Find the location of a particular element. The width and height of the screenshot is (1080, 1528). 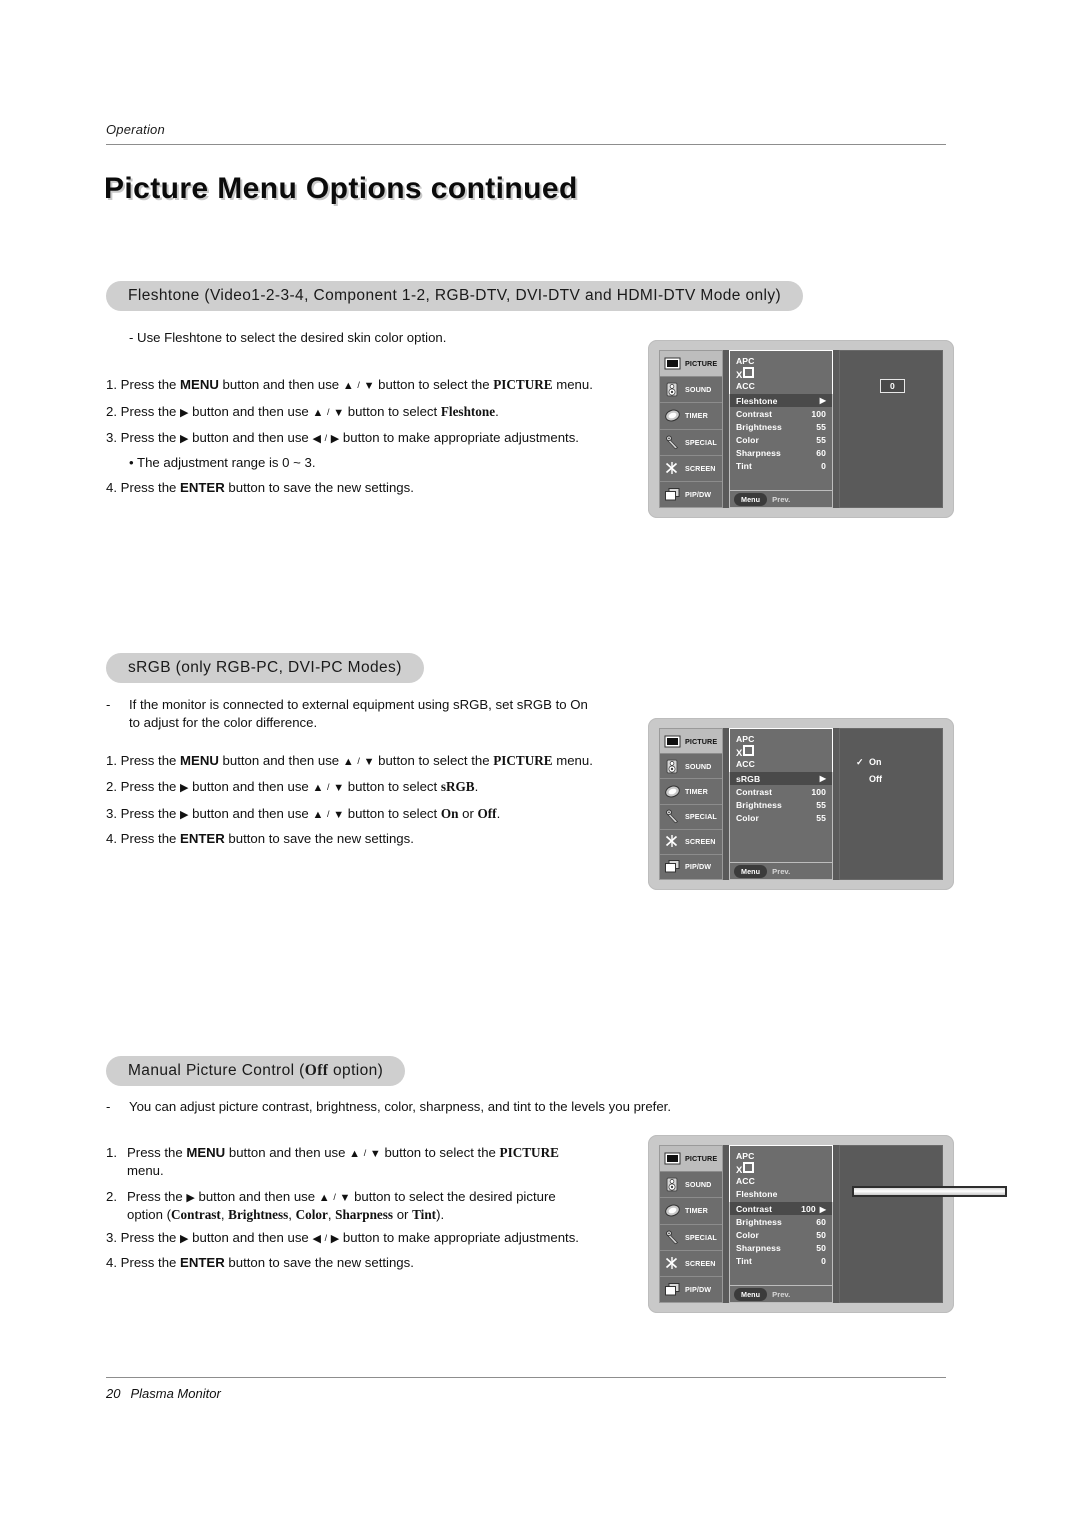

osd-row-color: Color 50 is located at coordinates (781, 1234).